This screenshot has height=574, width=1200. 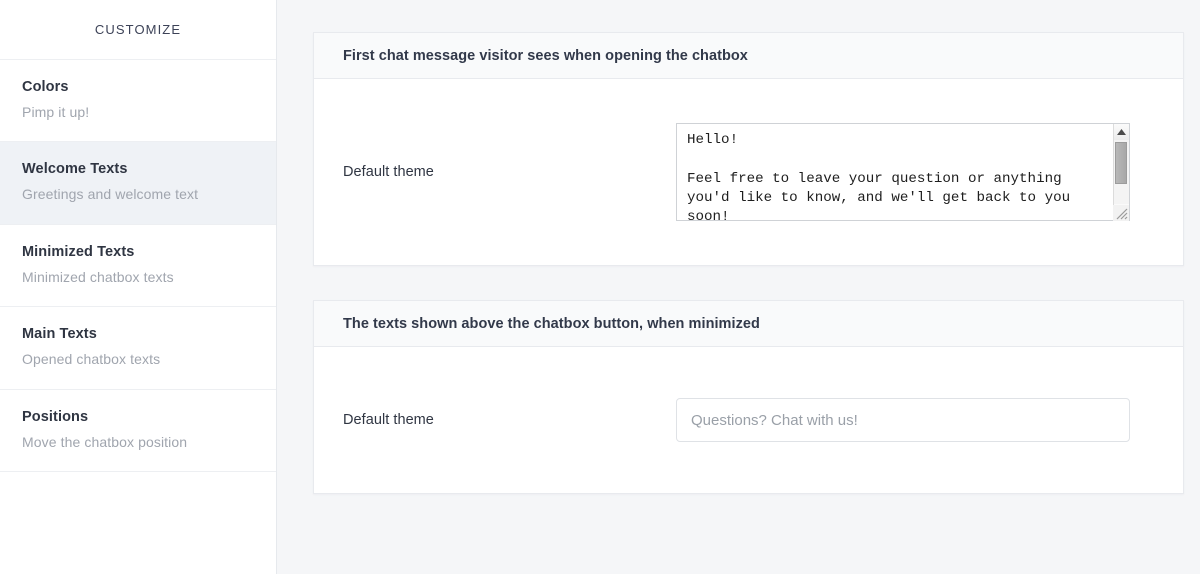 I want to click on sidebar-item-minimized-texts: Minimized Texts Minimized chatbox texts, so click(x=138, y=266).